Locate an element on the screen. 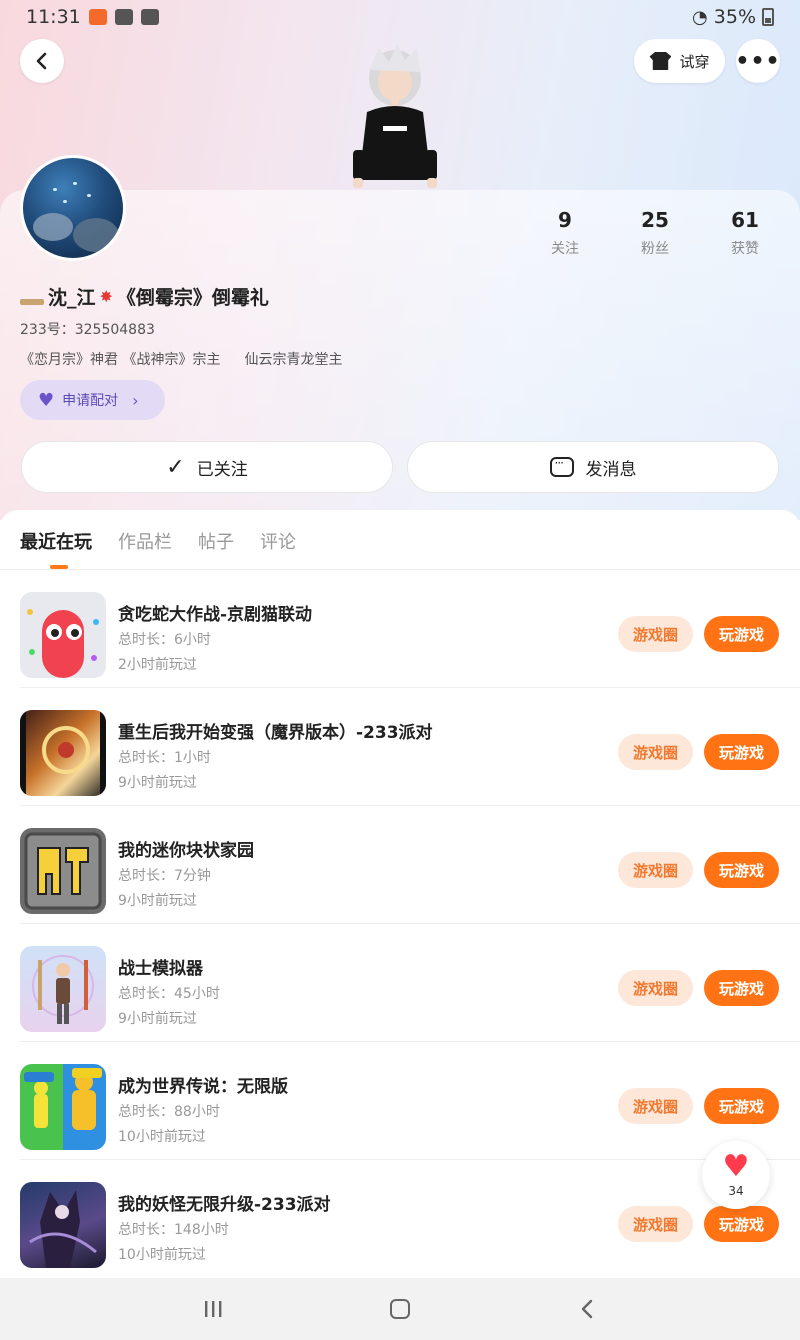 Image resolution: width=800 pixels, height=1340 pixels. image-notification-icon is located at coordinates (123, 17).